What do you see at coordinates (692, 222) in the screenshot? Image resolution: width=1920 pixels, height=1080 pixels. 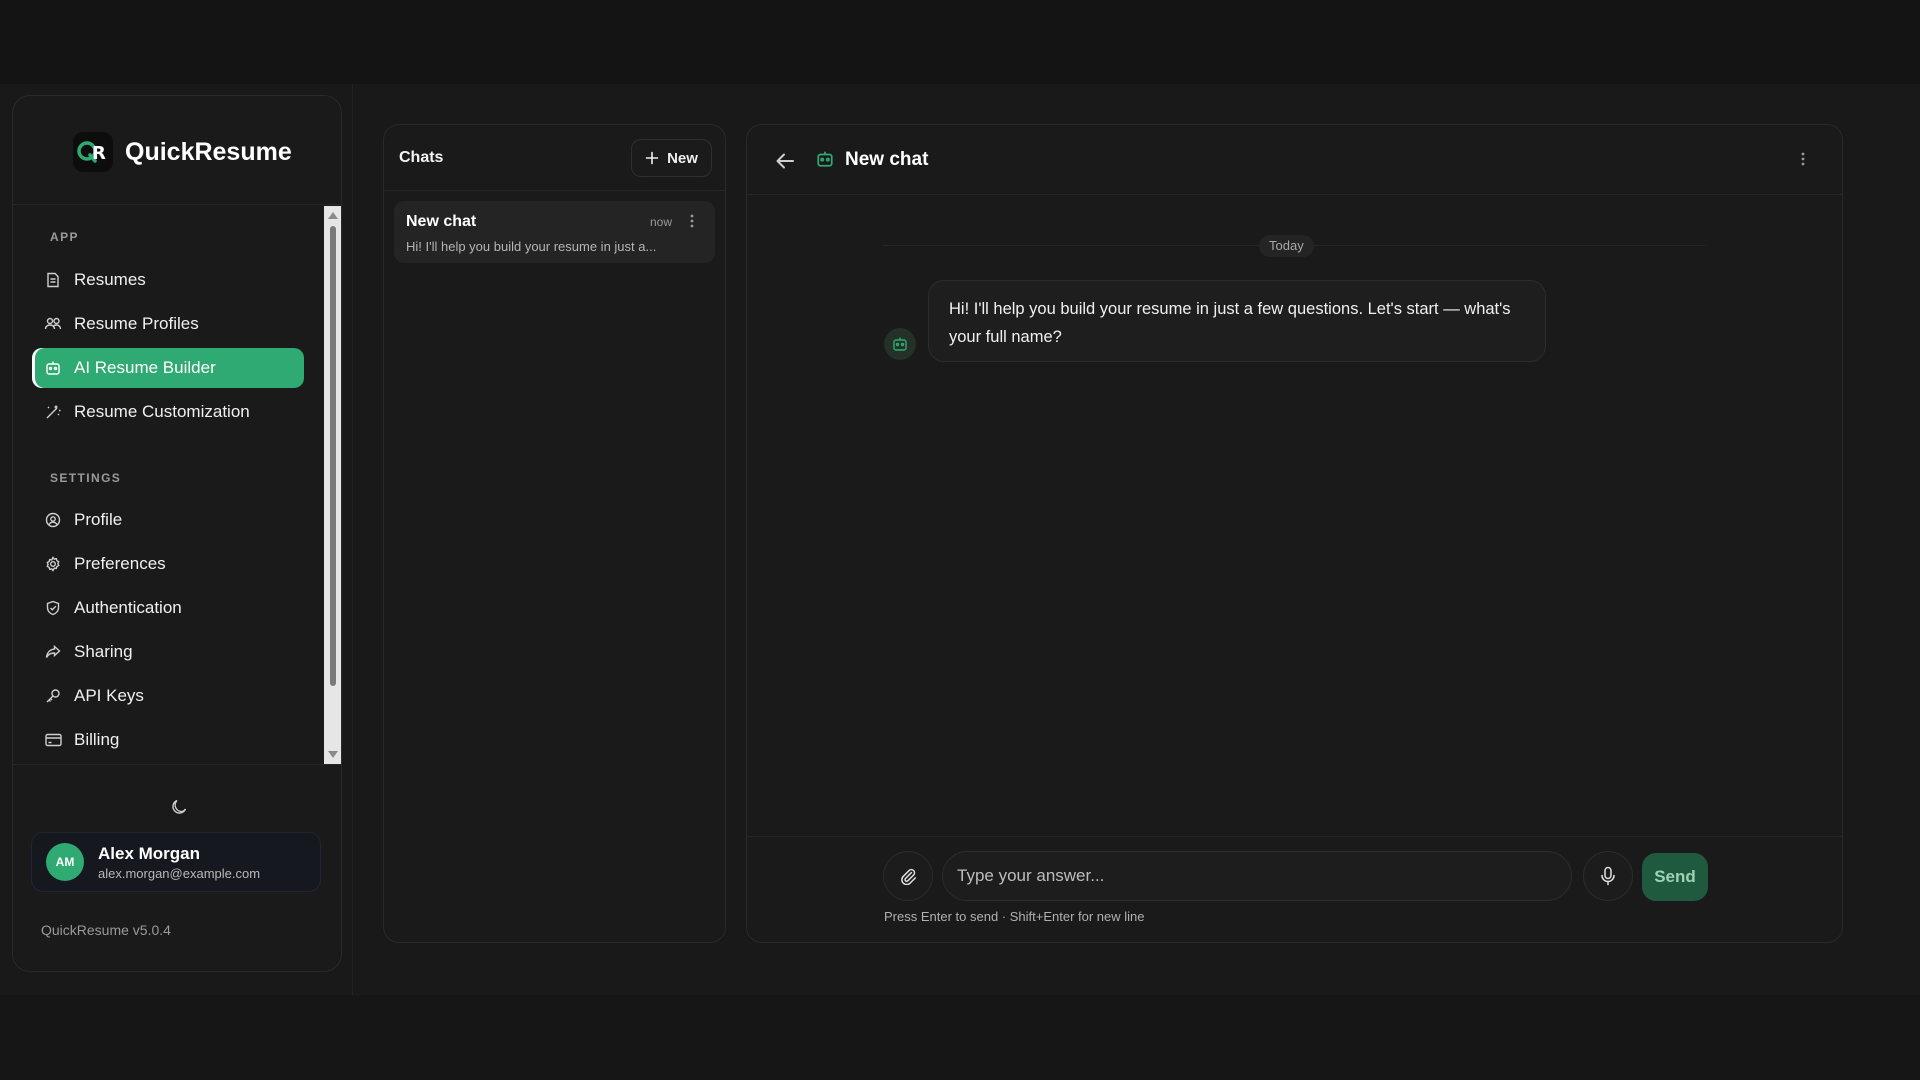 I see `chat-item-more-icon` at bounding box center [692, 222].